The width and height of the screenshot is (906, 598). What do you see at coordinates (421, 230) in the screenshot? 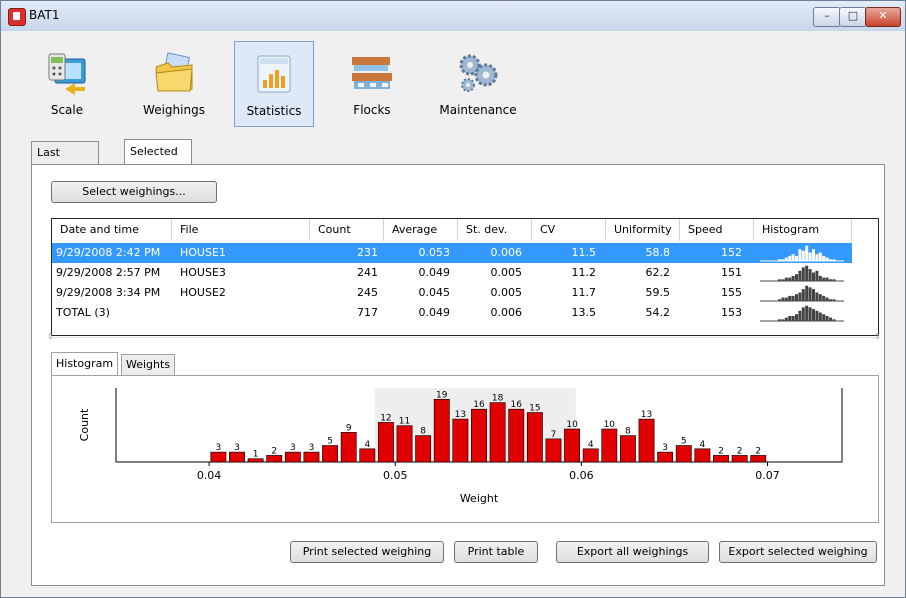
I see `column-header-average: Average` at bounding box center [421, 230].